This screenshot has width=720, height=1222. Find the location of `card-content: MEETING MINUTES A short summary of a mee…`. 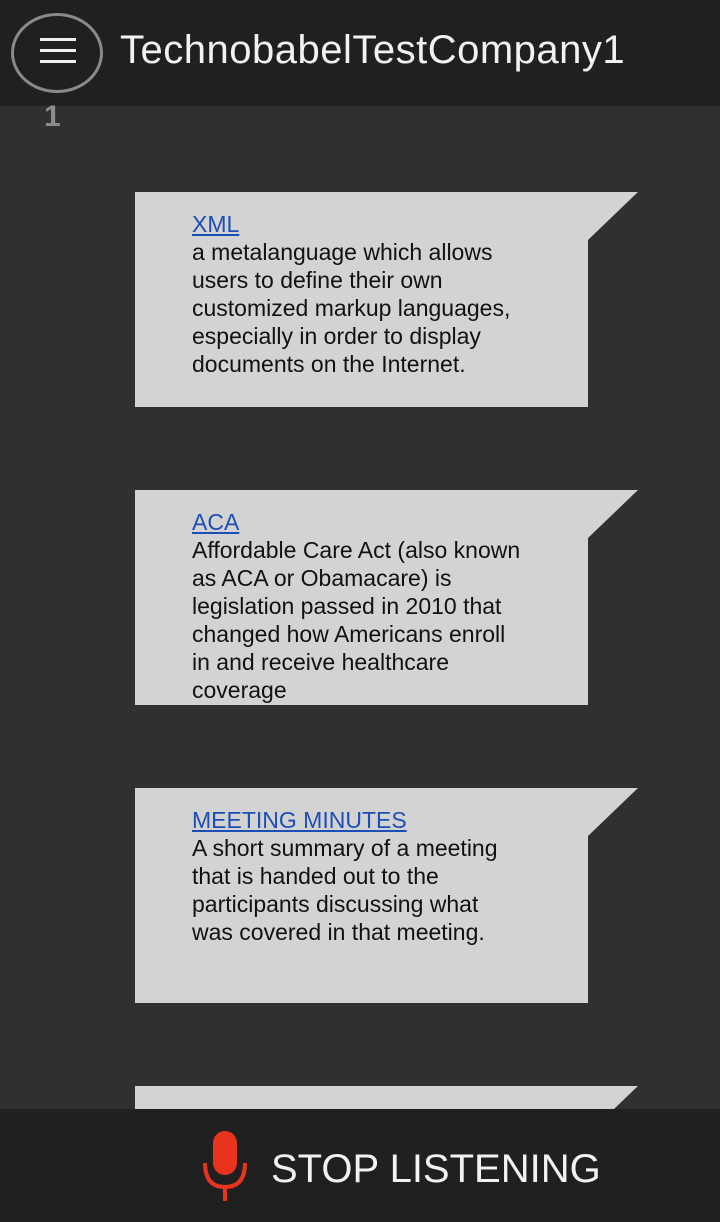

card-content: MEETING MINUTES A short summary of a mee… is located at coordinates (382, 876).